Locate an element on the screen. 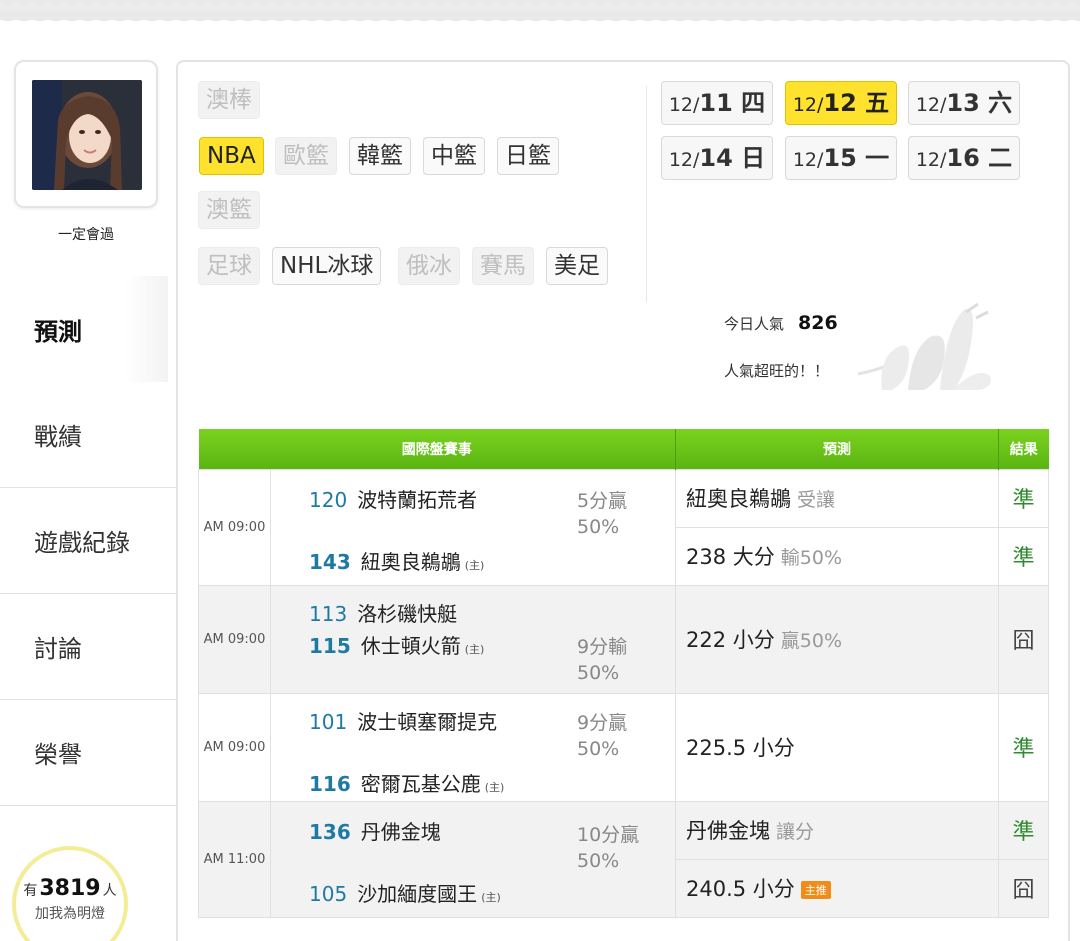 This screenshot has height=941, width=1080. away-team: 120 波特蘭拓荒者 is located at coordinates (393, 498).